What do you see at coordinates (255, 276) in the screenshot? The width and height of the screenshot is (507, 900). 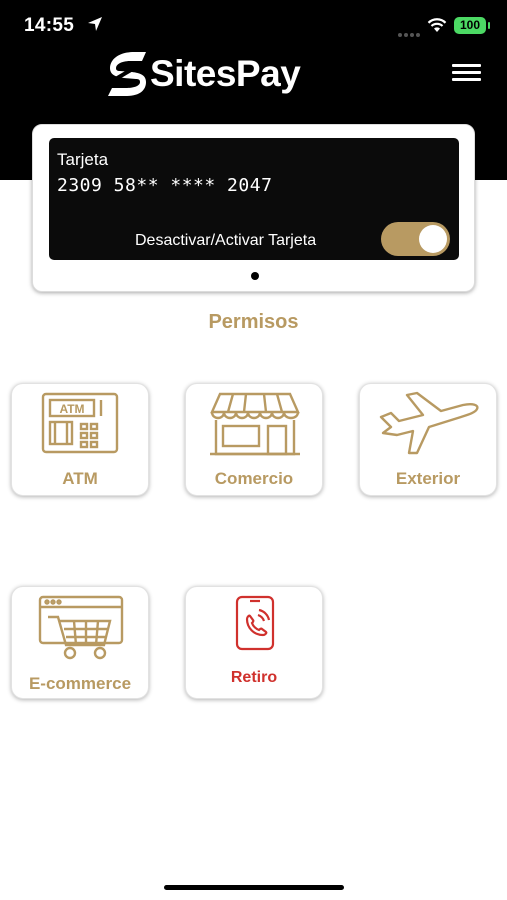 I see `carousel-page-indicator` at bounding box center [255, 276].